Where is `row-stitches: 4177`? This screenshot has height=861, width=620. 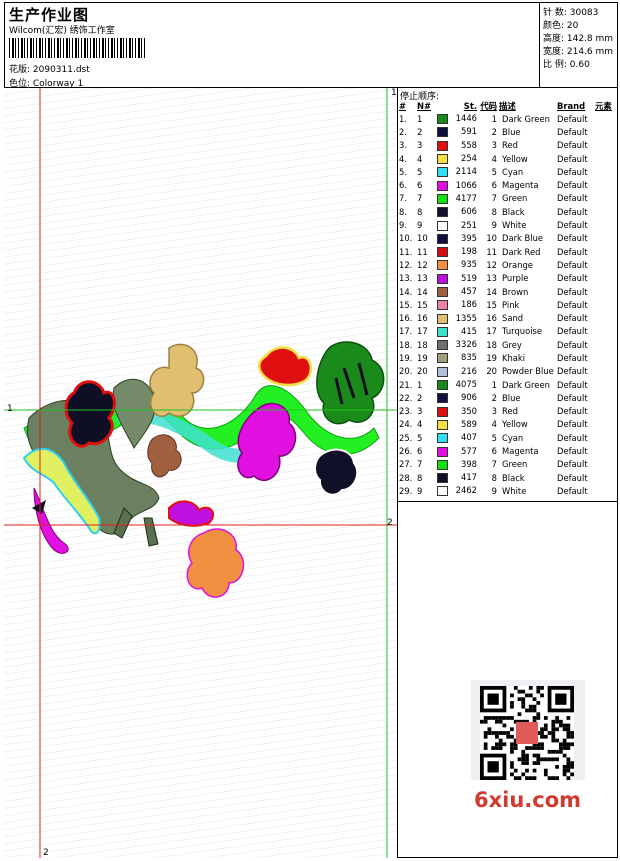 row-stitches: 4177 is located at coordinates (457, 198).